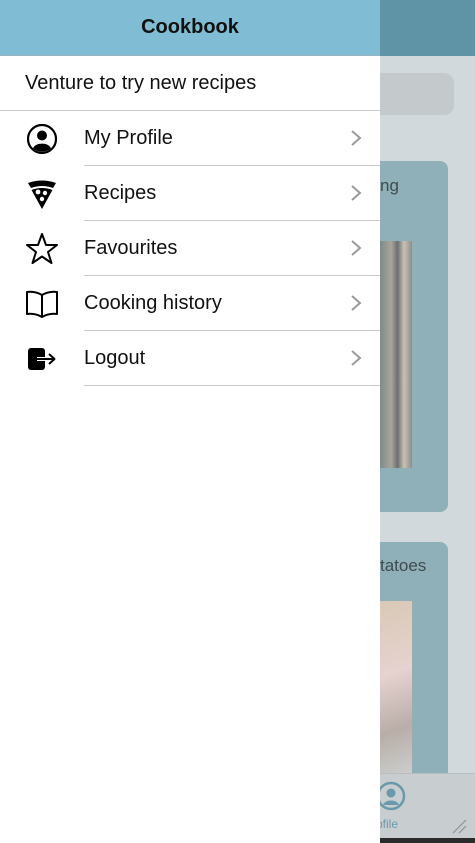 Image resolution: width=475 pixels, height=843 pixels. What do you see at coordinates (391, 796) in the screenshot?
I see `profile-tab-icon` at bounding box center [391, 796].